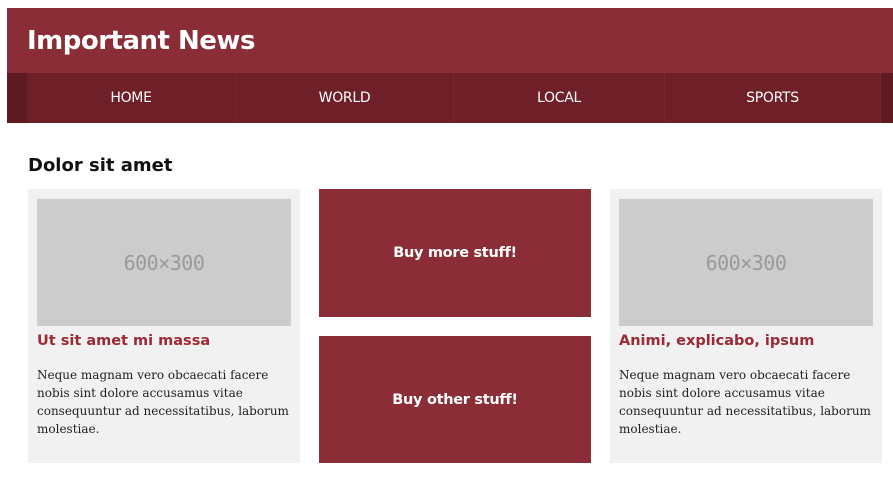 This screenshot has width=893, height=478. What do you see at coordinates (716, 341) in the screenshot?
I see `article-title: Animi, explicabo, ipsum` at bounding box center [716, 341].